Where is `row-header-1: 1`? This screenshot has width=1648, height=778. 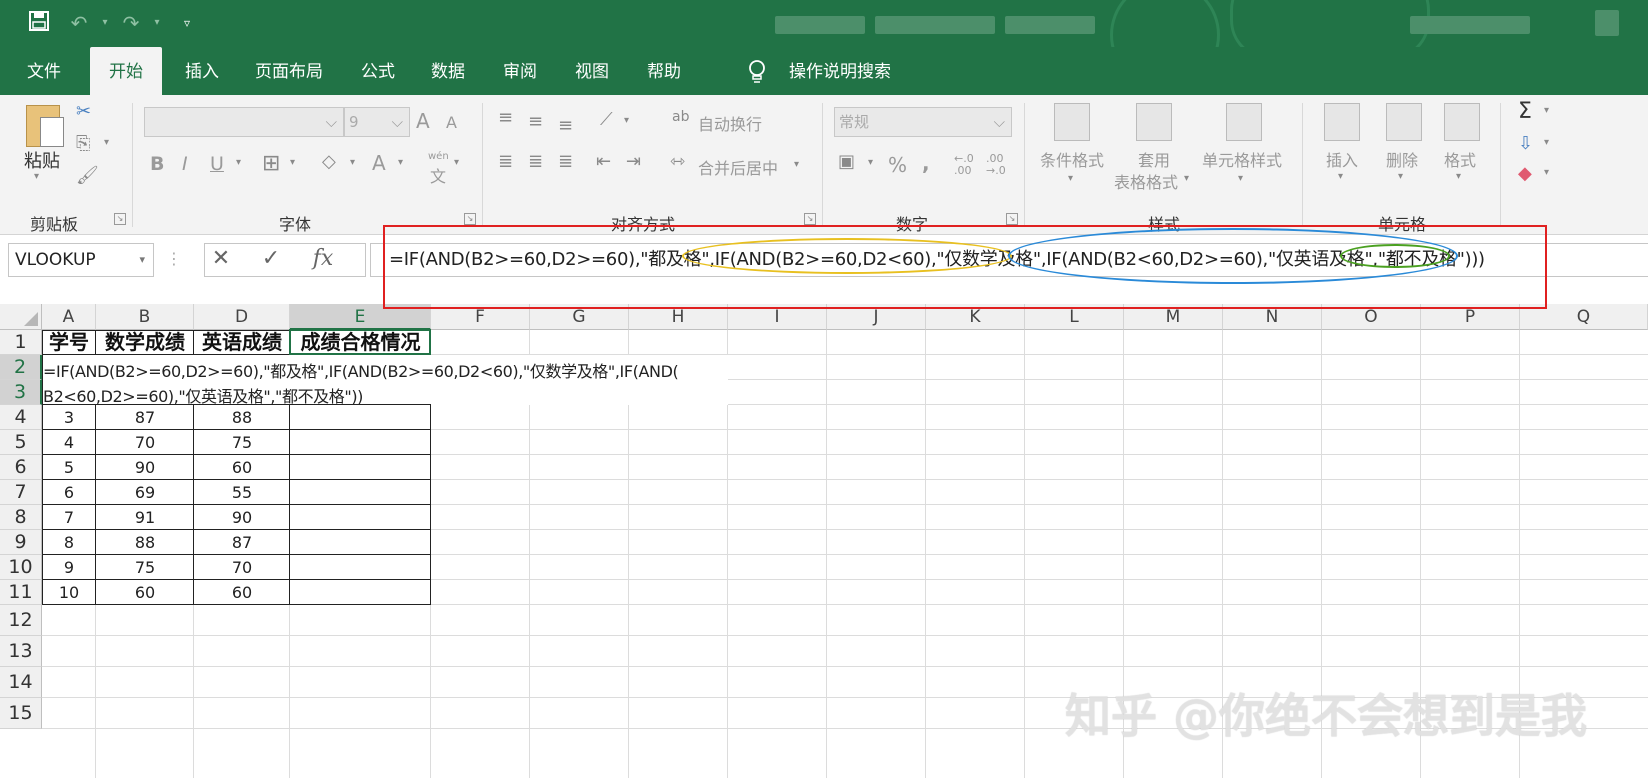
row-header-1: 1 is located at coordinates (21, 342).